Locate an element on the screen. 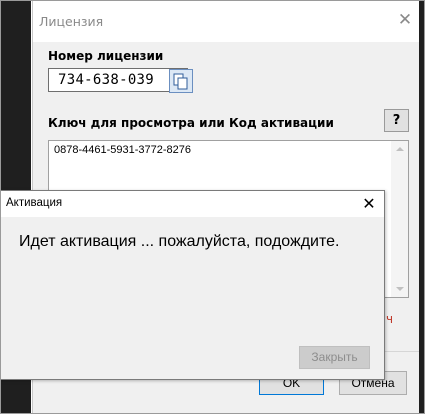  activation-key-label: Ключ для просмотра или Код активации is located at coordinates (191, 123).